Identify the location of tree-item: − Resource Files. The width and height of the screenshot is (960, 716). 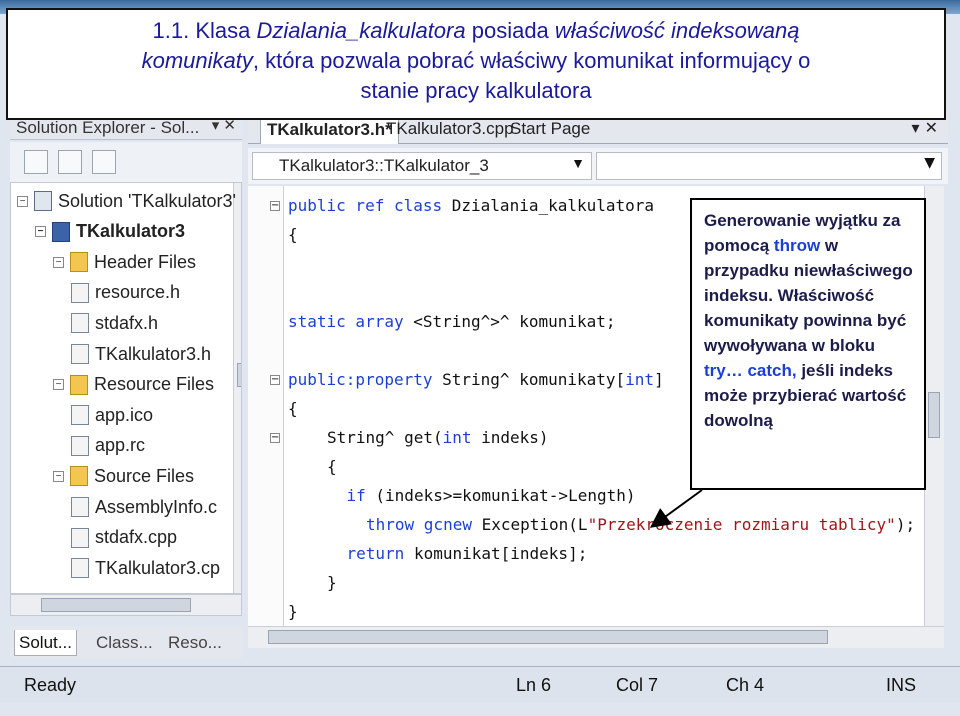
(133, 385).